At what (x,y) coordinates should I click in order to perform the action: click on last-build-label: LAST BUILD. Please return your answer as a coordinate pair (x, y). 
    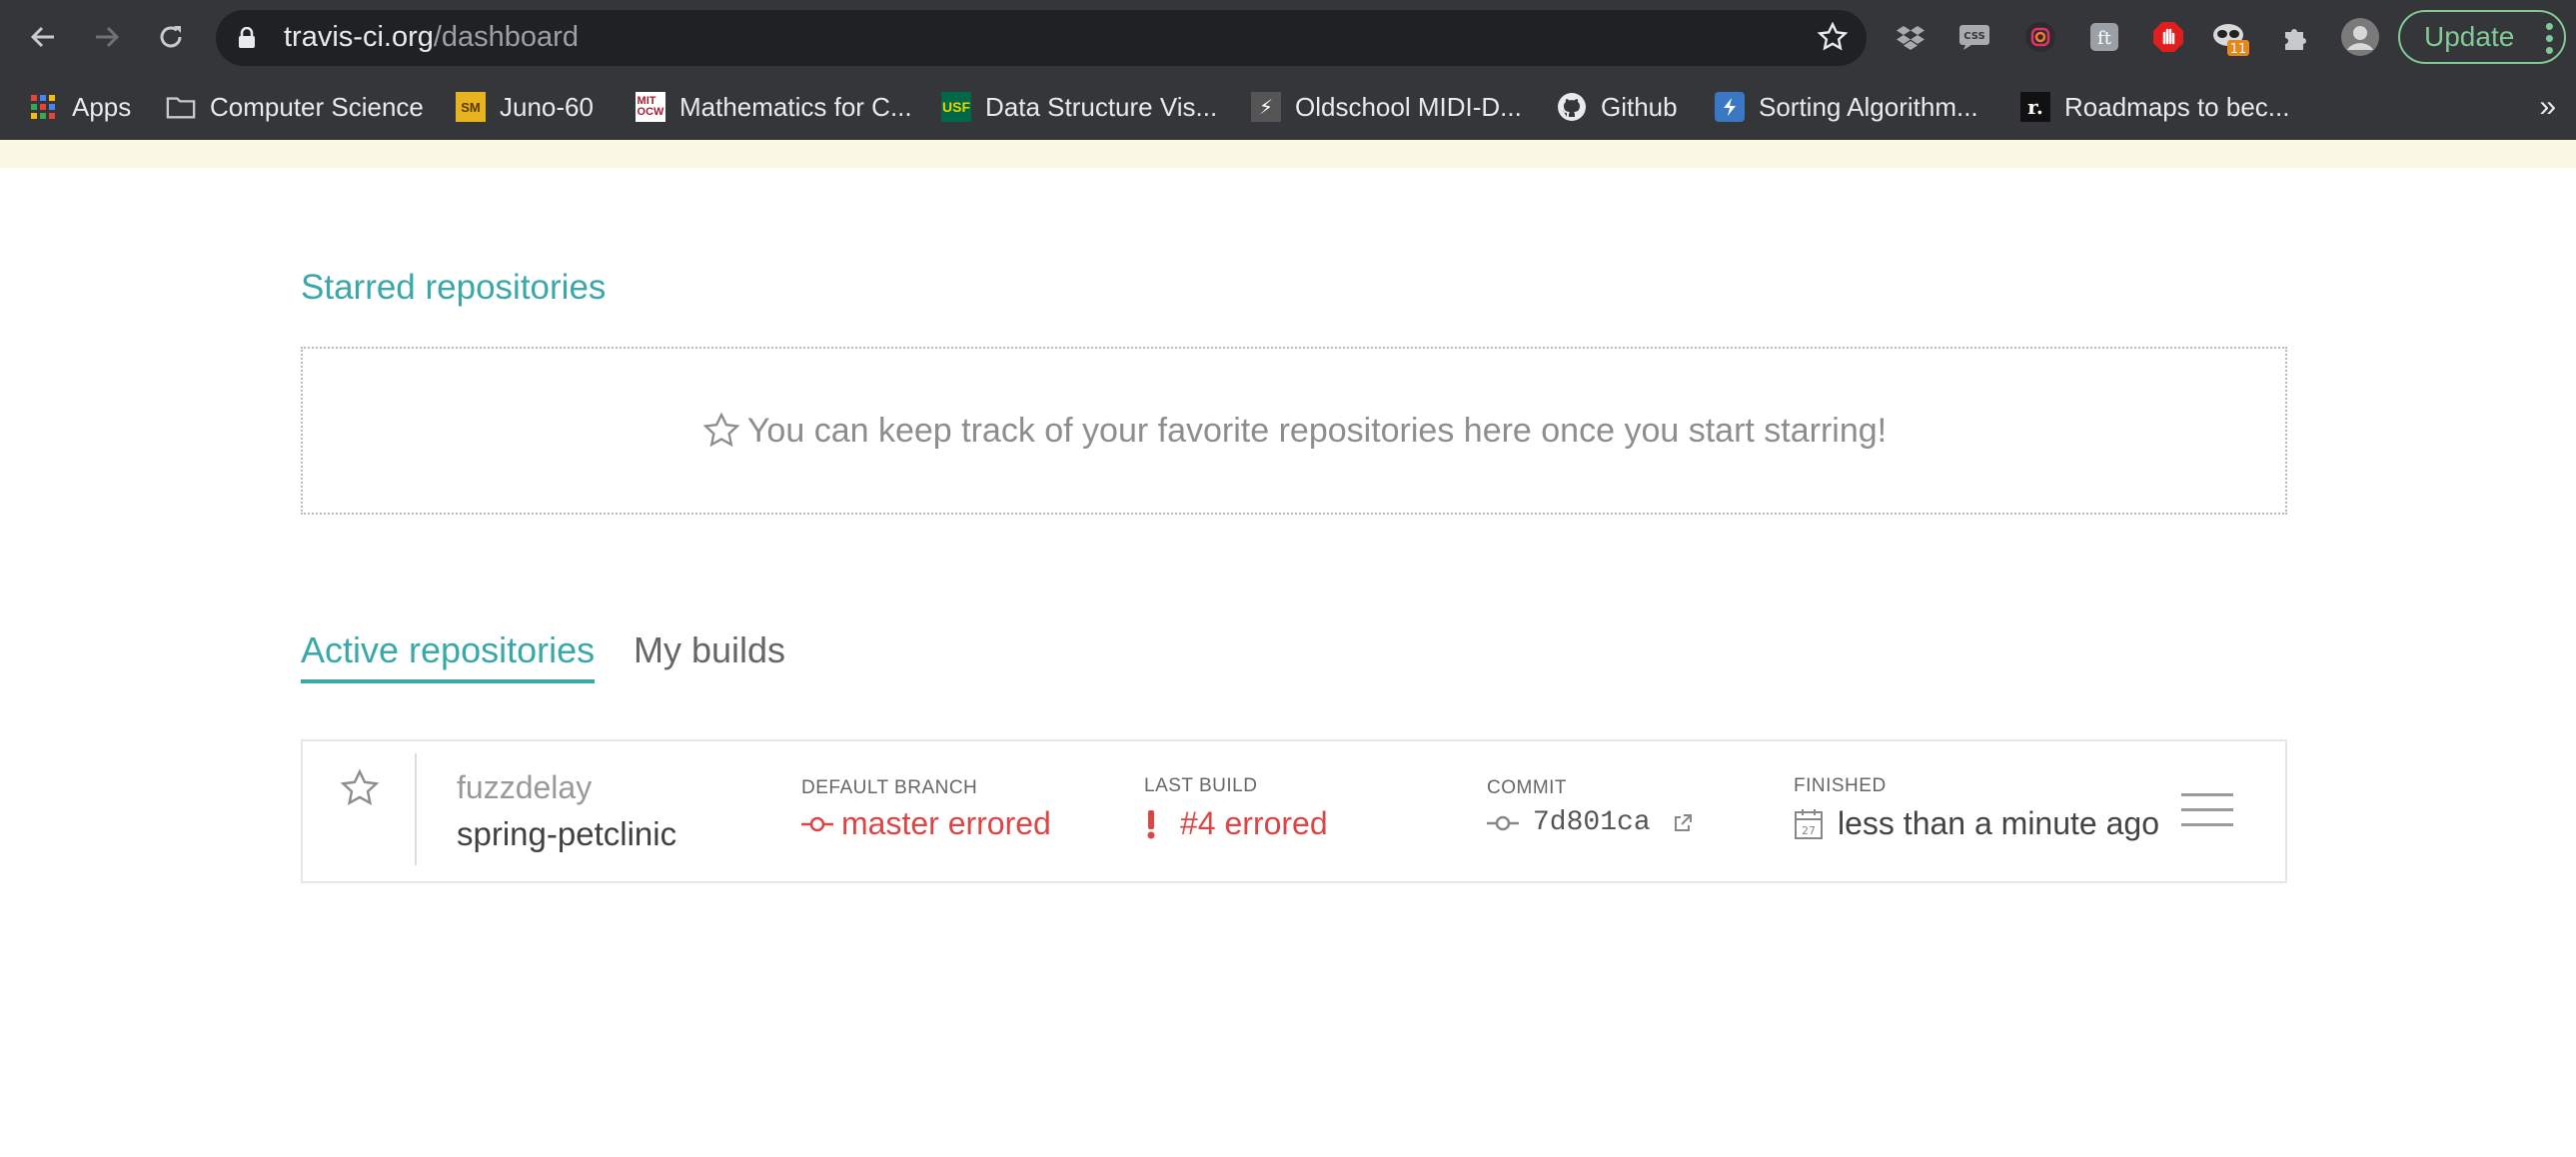
    Looking at the image, I should click on (1201, 785).